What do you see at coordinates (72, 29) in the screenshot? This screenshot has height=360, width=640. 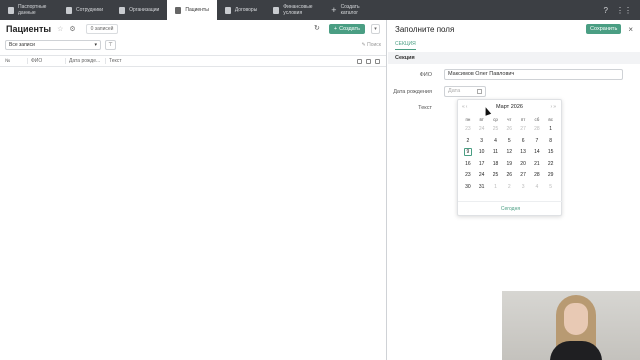 I see `gear-icon: ⚙` at bounding box center [72, 29].